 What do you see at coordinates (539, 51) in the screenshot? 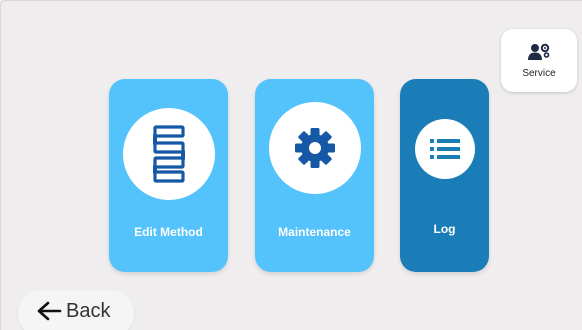
I see `user-gear-icon` at bounding box center [539, 51].